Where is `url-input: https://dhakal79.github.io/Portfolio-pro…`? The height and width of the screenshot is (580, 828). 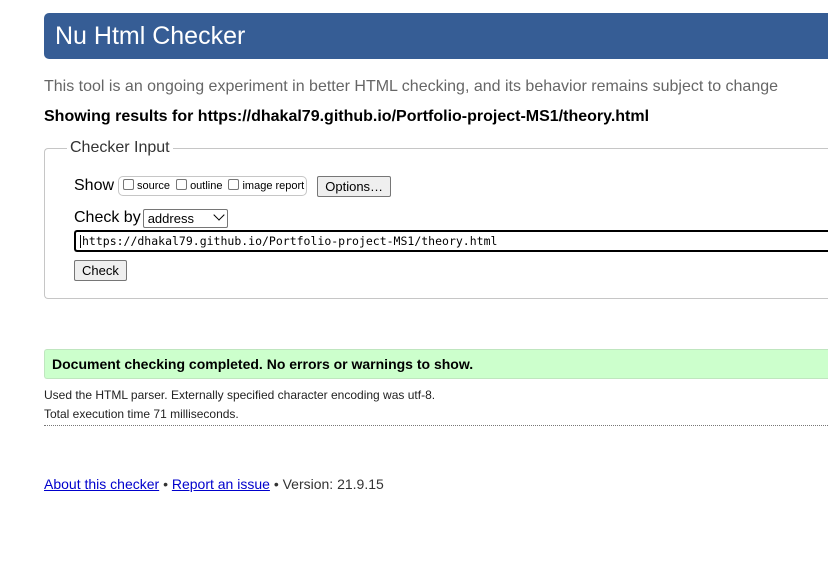 url-input: https://dhakal79.github.io/Portfolio-pro… is located at coordinates (451, 241).